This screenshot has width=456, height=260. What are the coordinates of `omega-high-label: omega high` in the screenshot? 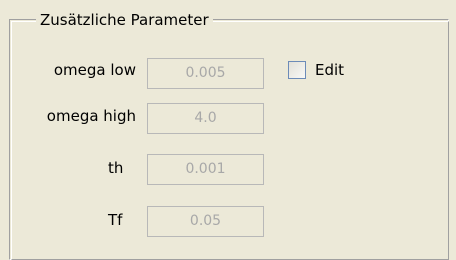 It's located at (91, 116).